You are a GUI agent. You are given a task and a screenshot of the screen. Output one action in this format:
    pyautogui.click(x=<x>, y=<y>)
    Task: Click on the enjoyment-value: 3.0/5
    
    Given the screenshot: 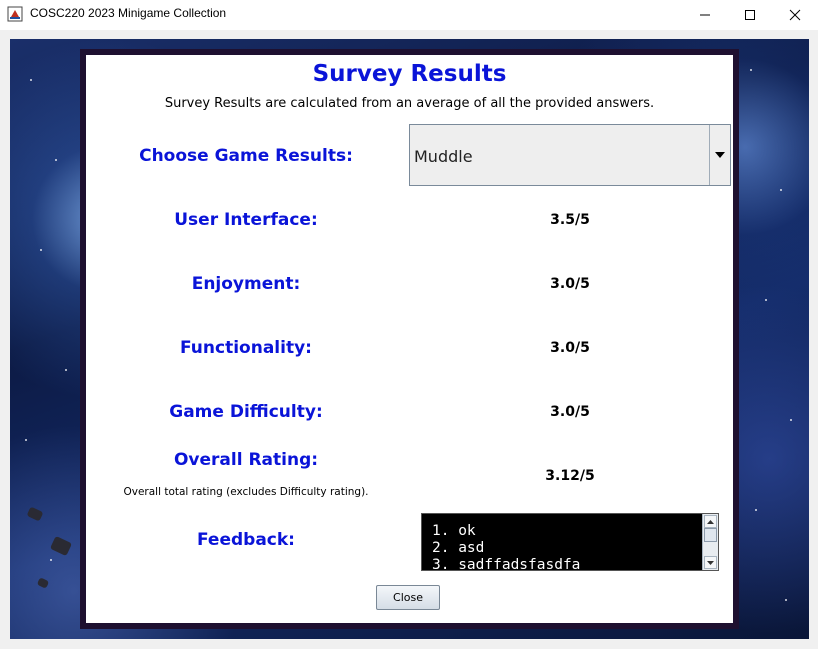 What is the action you would take?
    pyautogui.click(x=570, y=284)
    